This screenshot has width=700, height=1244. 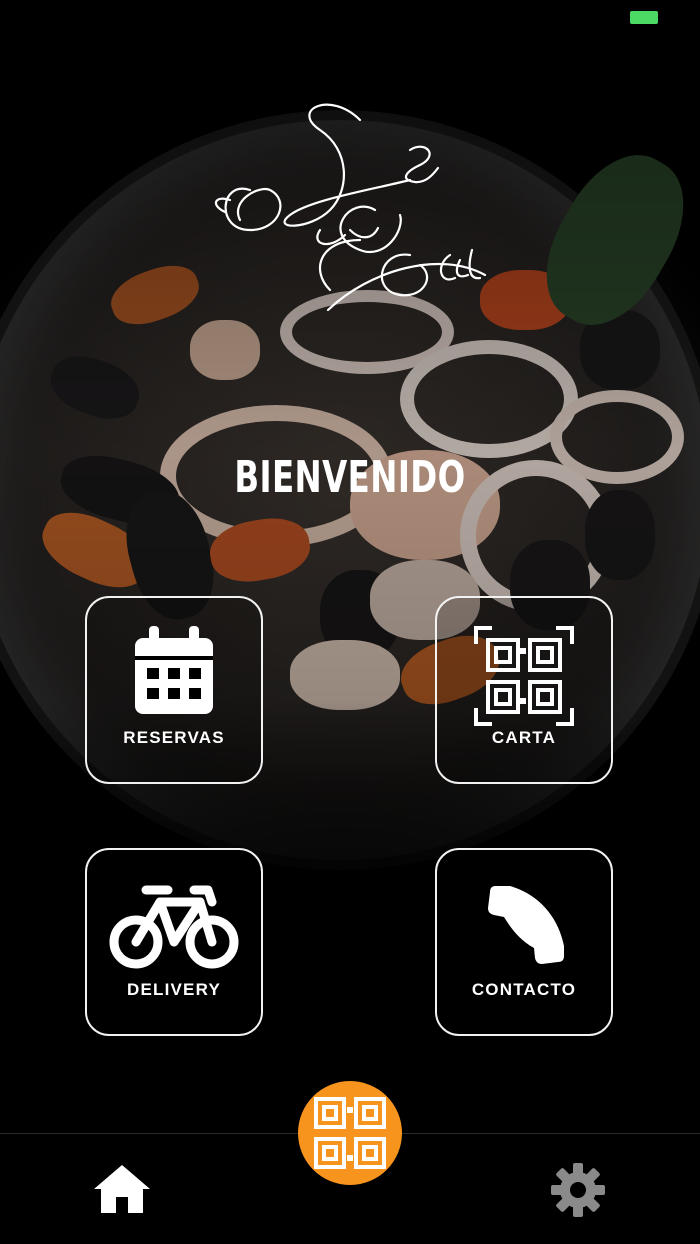 What do you see at coordinates (644, 17) in the screenshot?
I see `battery-indicator` at bounding box center [644, 17].